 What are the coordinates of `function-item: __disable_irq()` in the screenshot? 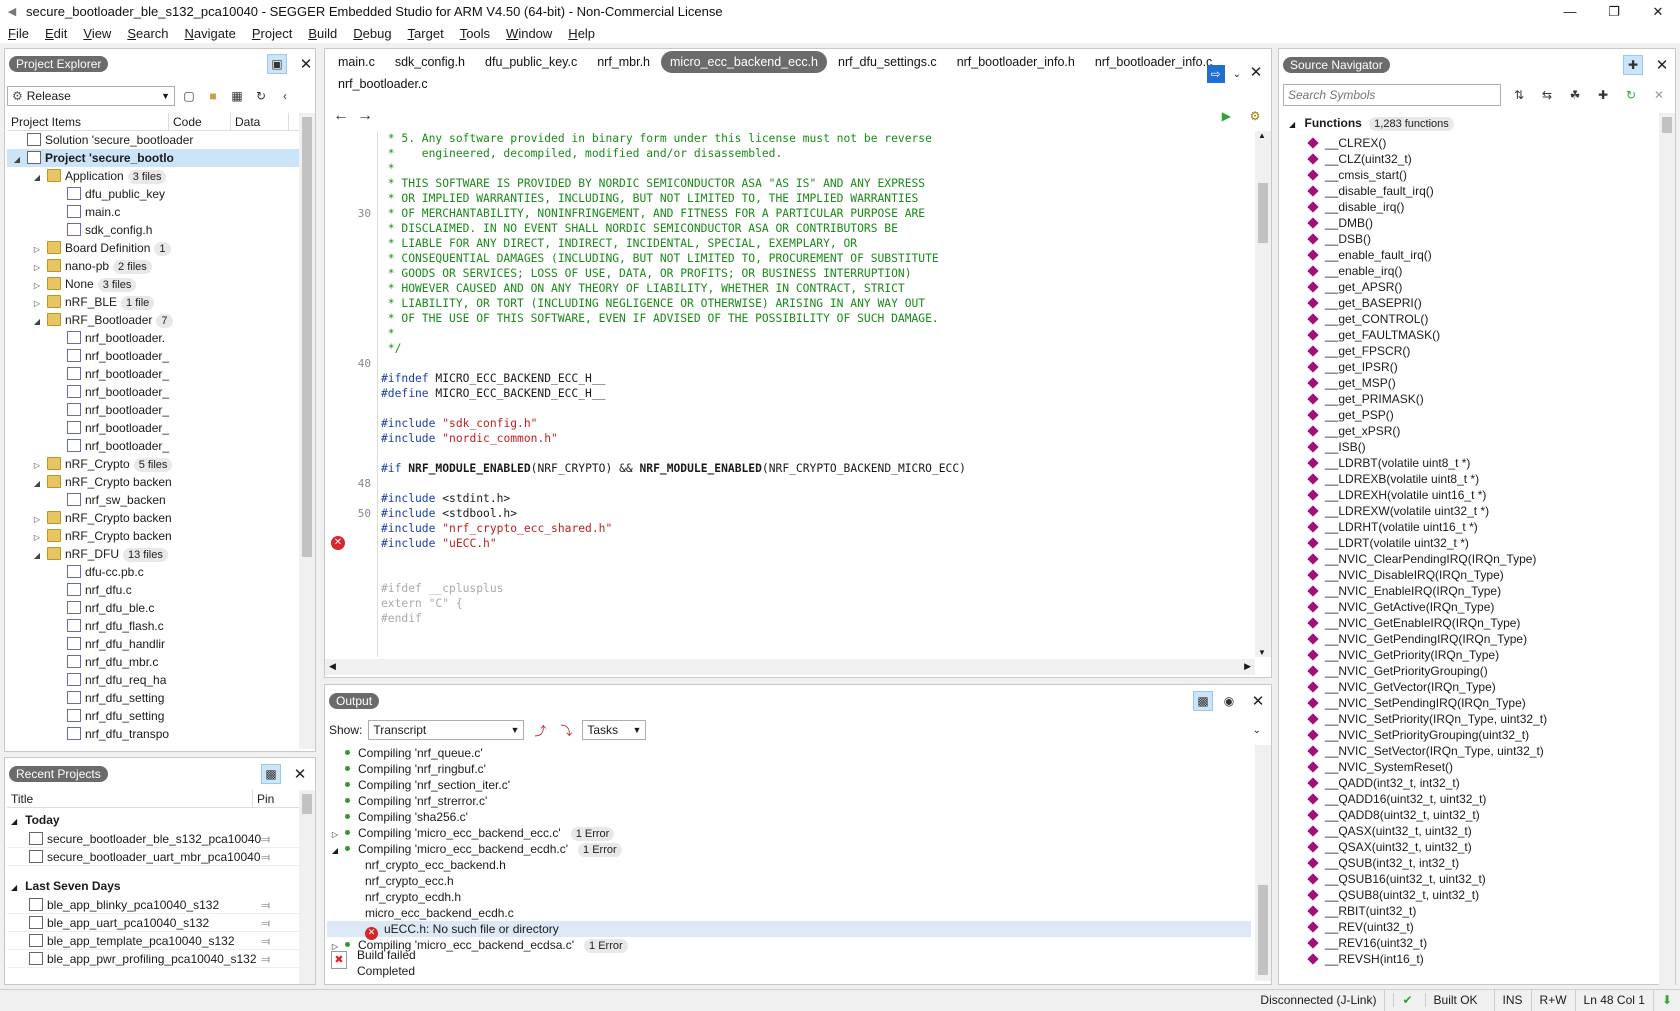 It's located at (1468, 207).